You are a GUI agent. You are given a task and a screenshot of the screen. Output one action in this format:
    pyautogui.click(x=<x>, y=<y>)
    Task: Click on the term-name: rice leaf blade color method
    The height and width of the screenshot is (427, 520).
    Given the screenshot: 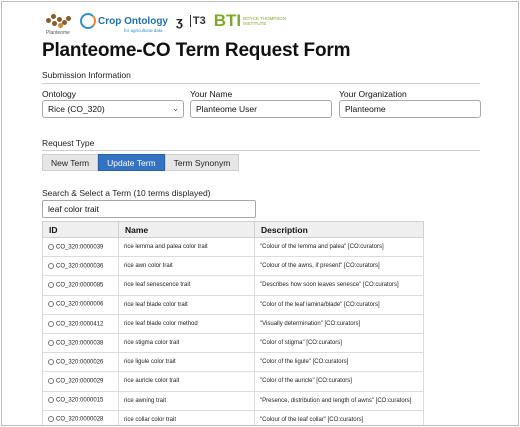 What is the action you would take?
    pyautogui.click(x=186, y=323)
    